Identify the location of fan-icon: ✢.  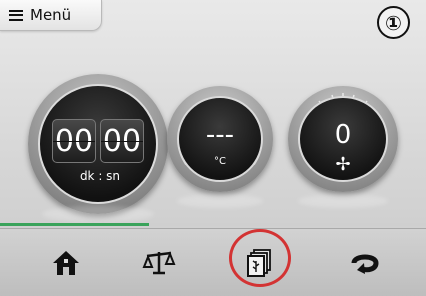
(343, 164).